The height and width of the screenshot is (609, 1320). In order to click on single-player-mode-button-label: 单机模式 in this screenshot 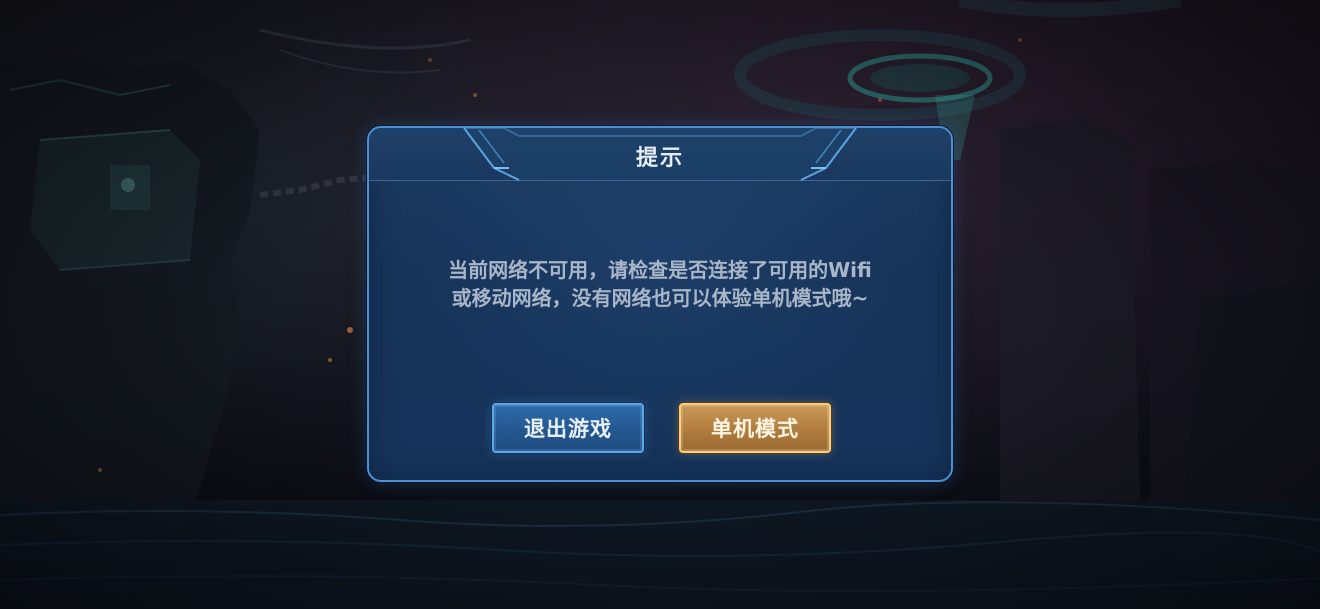, I will do `click(755, 429)`.